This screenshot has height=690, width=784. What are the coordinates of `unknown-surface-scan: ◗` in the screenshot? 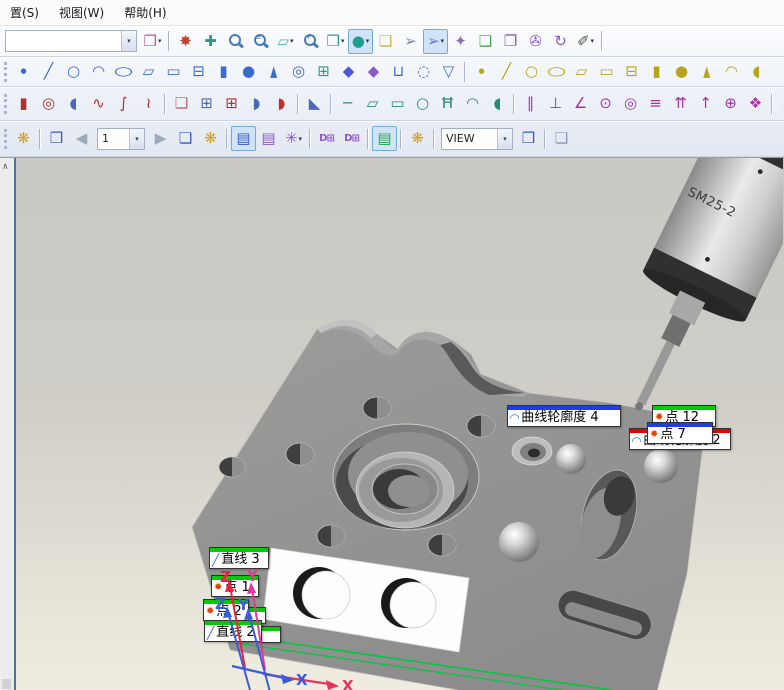 It's located at (281, 103).